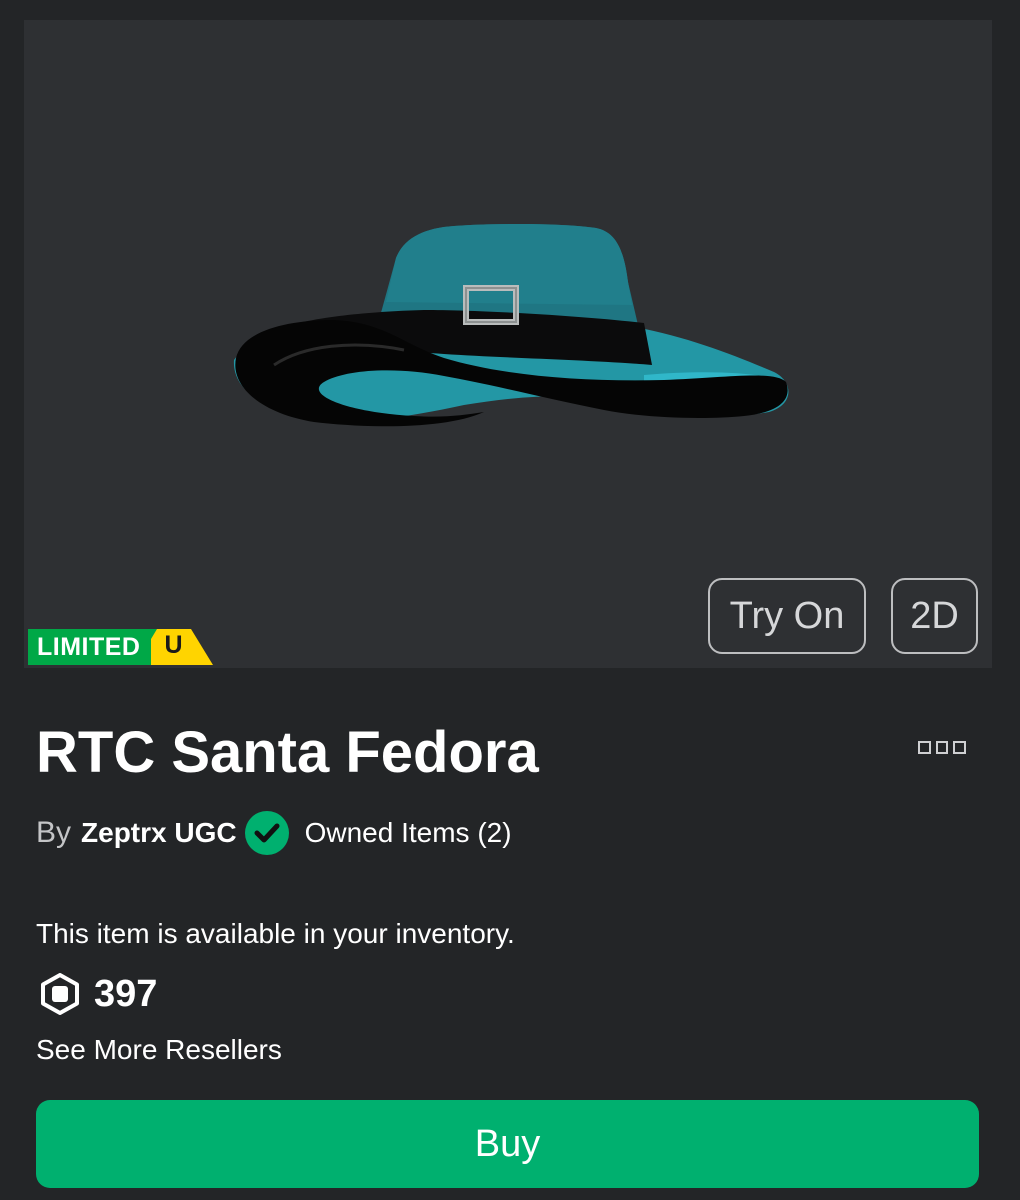 This screenshot has width=1020, height=1200. What do you see at coordinates (159, 833) in the screenshot?
I see `creator-link: Zeptrx UGC` at bounding box center [159, 833].